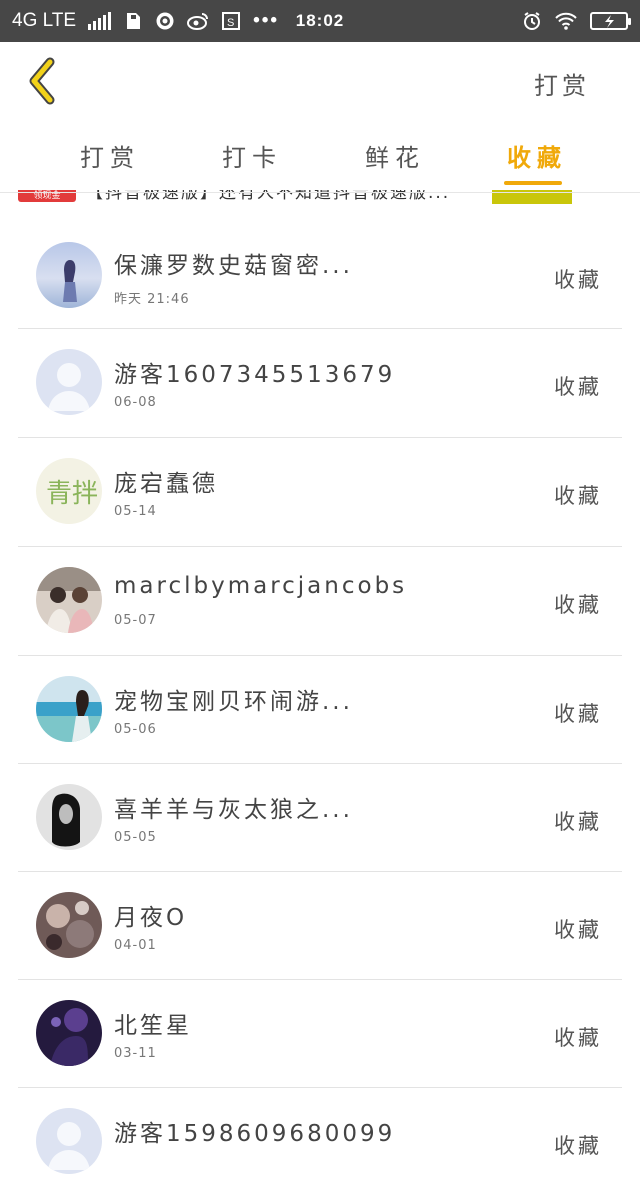 The image size is (640, 1196). What do you see at coordinates (320, 192) in the screenshot?
I see `divider` at bounding box center [320, 192].